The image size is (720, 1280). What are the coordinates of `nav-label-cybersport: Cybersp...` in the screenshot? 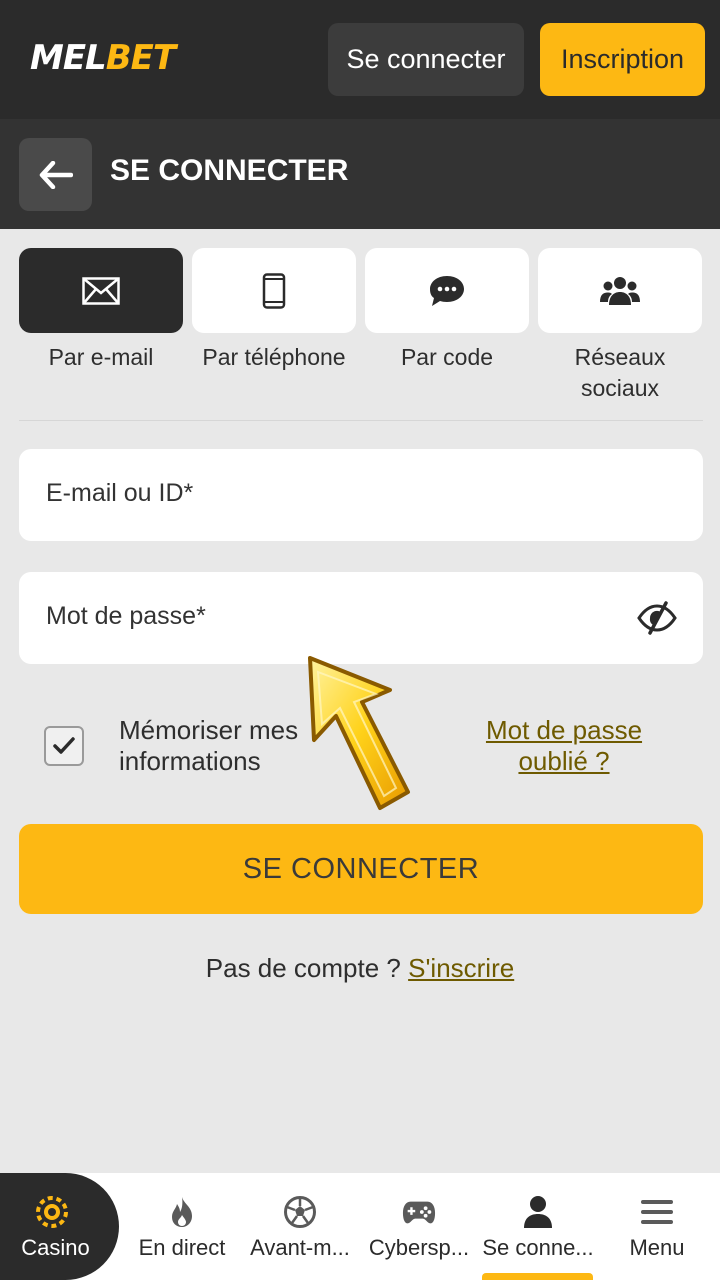 It's located at (419, 1247).